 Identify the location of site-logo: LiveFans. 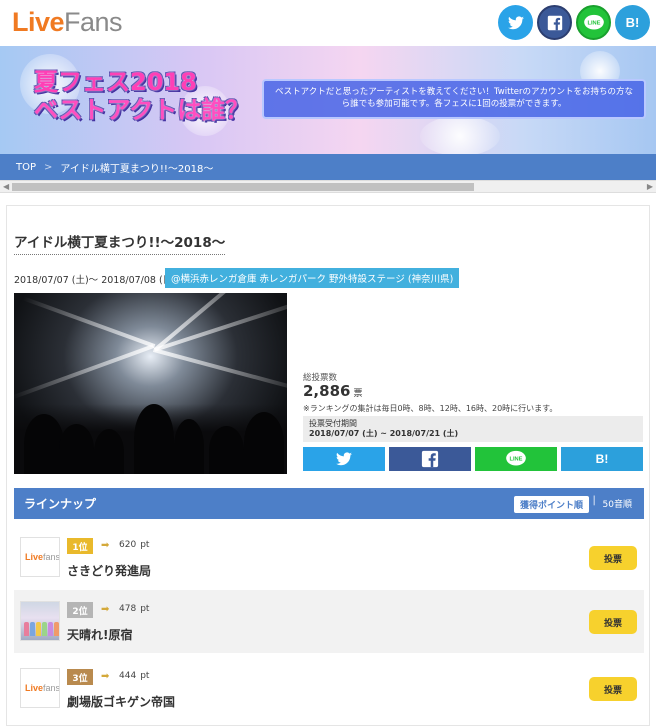
(67, 22).